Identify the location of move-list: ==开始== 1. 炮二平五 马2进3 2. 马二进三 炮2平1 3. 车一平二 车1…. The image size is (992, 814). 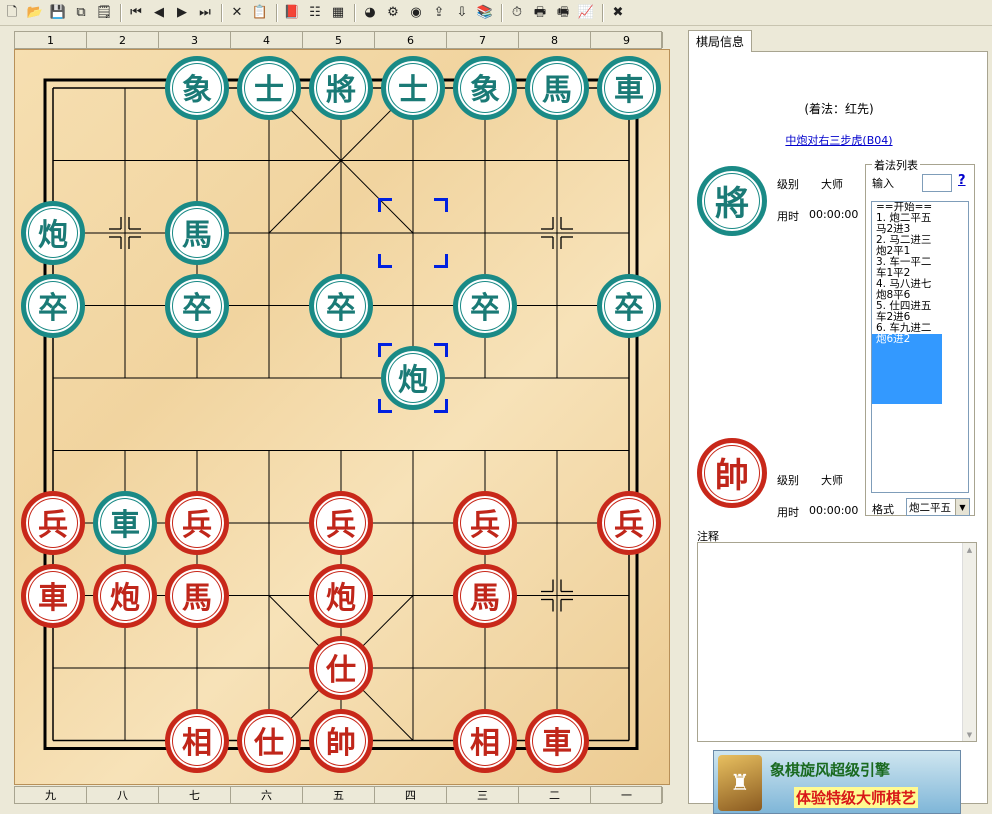
(920, 347).